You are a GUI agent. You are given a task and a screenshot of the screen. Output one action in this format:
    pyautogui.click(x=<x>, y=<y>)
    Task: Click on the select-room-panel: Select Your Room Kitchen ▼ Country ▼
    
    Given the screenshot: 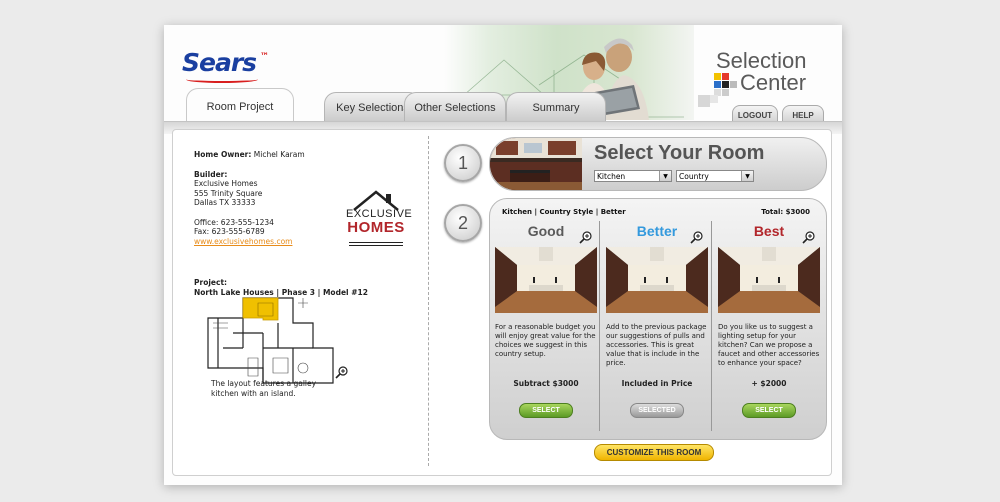 What is the action you would take?
    pyautogui.click(x=658, y=164)
    